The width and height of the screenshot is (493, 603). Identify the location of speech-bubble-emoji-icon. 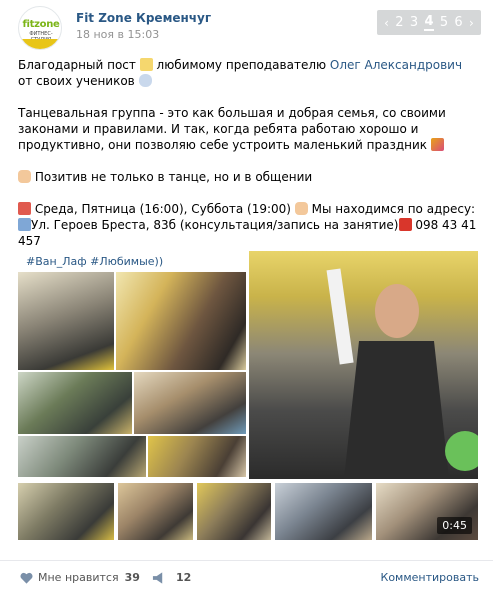
(145, 80).